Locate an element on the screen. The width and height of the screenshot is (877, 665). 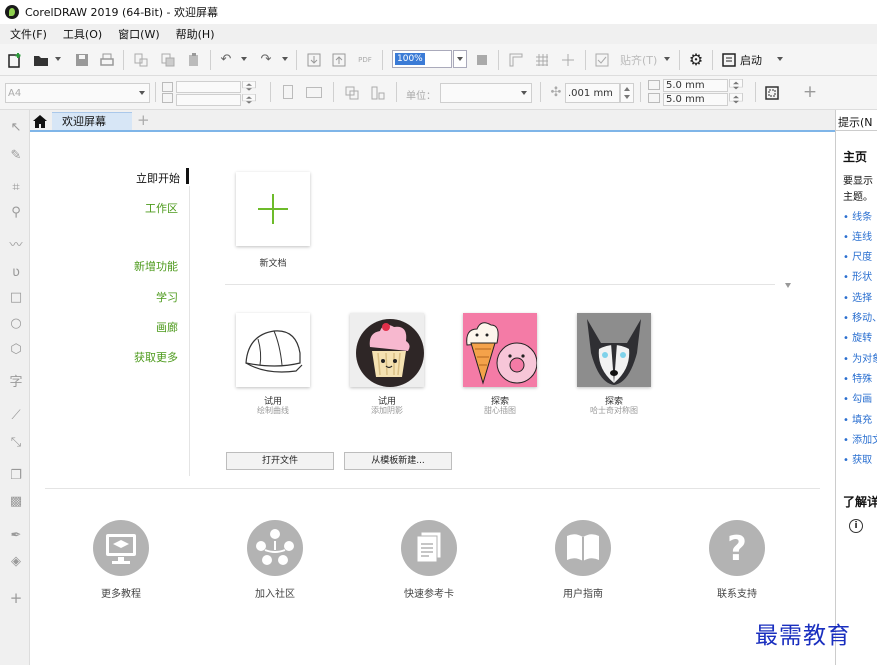
template-thumb-icecream is located at coordinates (500, 350).